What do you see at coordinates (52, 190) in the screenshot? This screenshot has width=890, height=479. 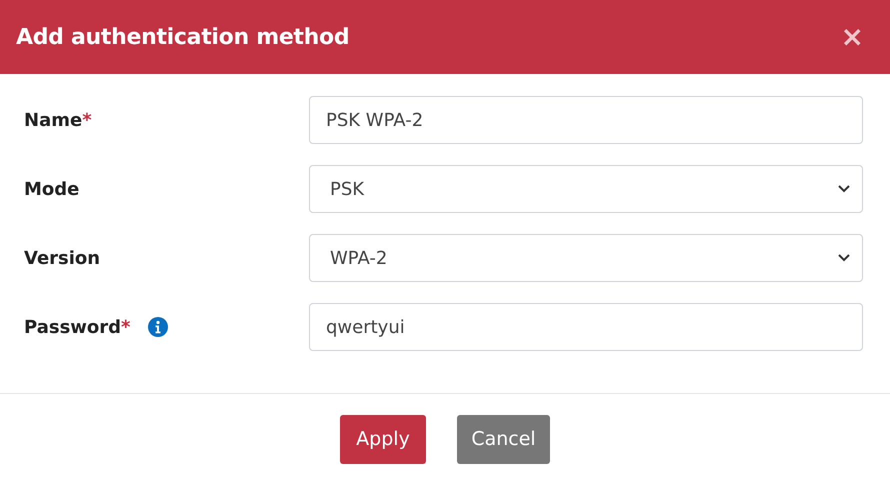 I see `field-label: Mode` at bounding box center [52, 190].